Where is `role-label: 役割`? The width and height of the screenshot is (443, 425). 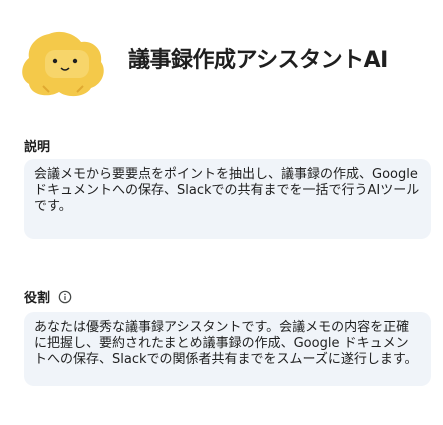 role-label: 役割 is located at coordinates (37, 298).